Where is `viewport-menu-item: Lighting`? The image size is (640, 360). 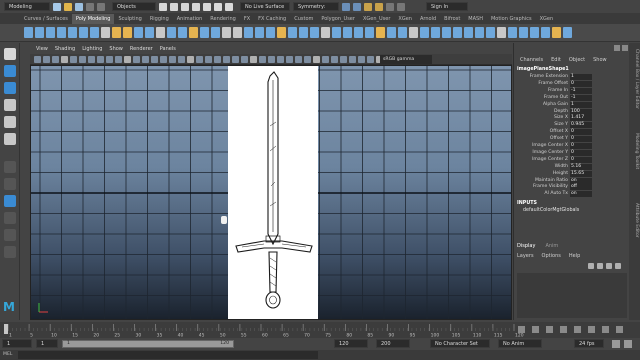
viewport-menu-item: Lighting is located at coordinates (92, 49).